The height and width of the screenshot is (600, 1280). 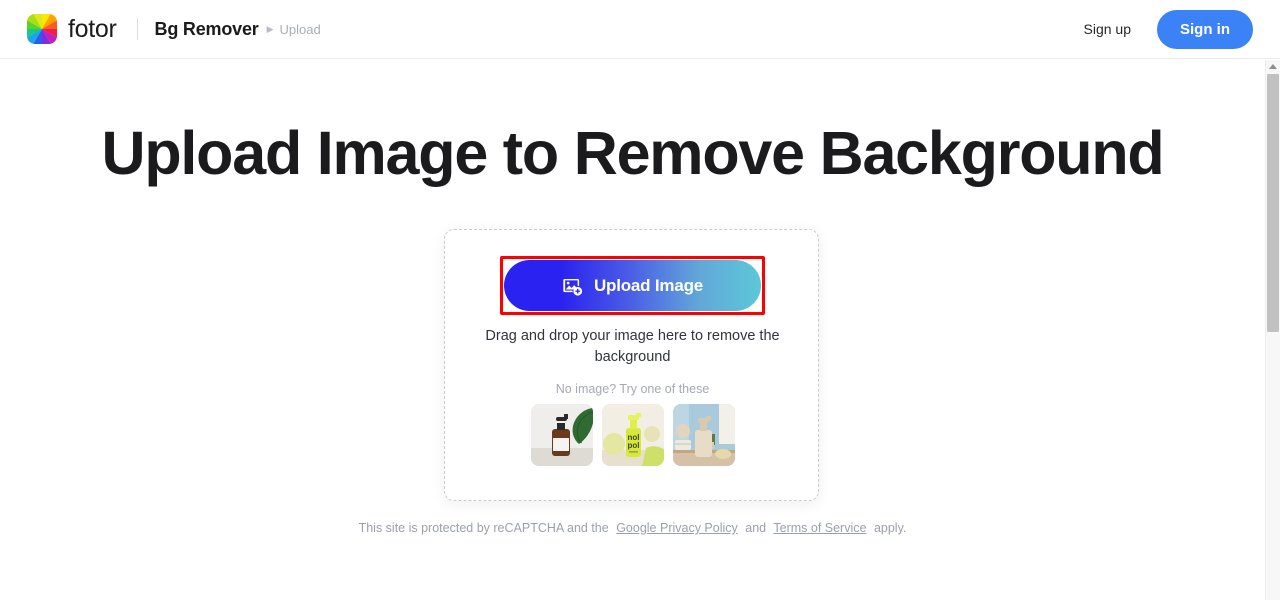 What do you see at coordinates (572, 285) in the screenshot?
I see `add-image-icon` at bounding box center [572, 285].